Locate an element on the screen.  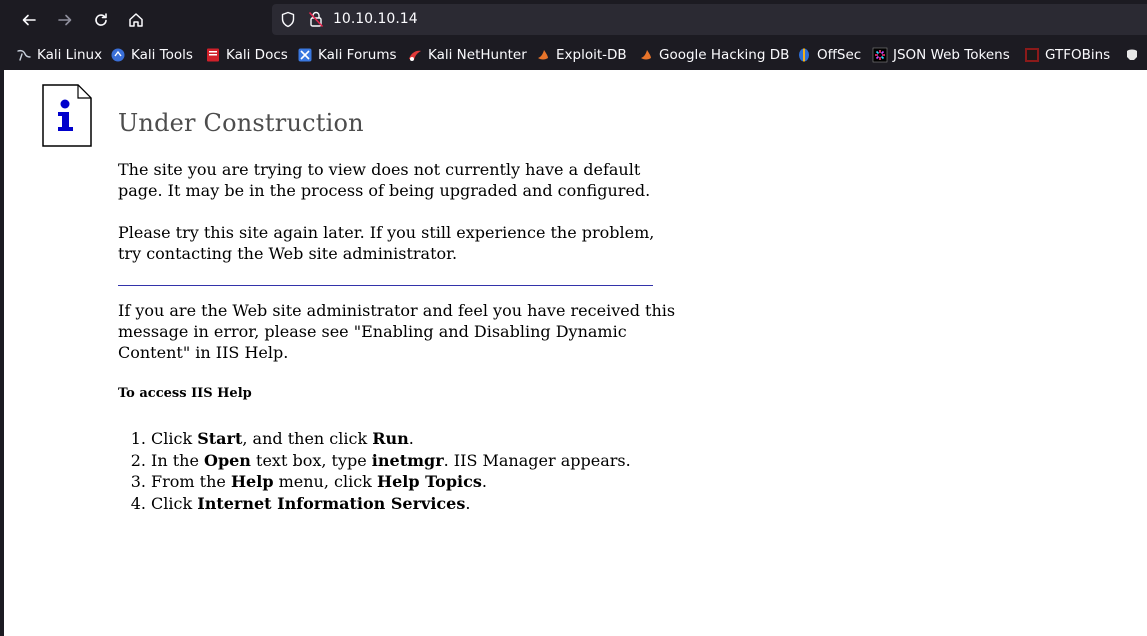
bookmark-label: Kali Tools is located at coordinates (162, 55).